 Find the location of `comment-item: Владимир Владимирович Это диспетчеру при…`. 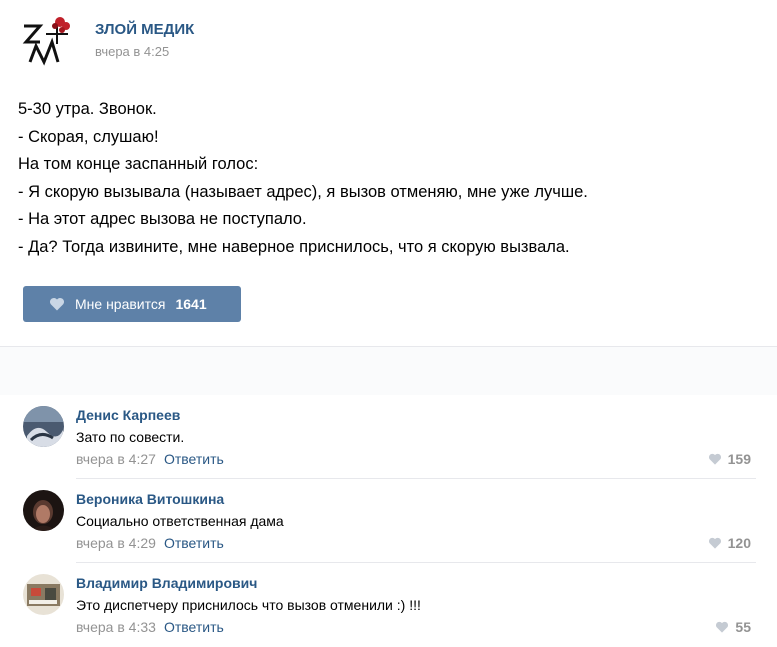

comment-item: Владимир Владимирович Это диспетчеру при… is located at coordinates (388, 605).